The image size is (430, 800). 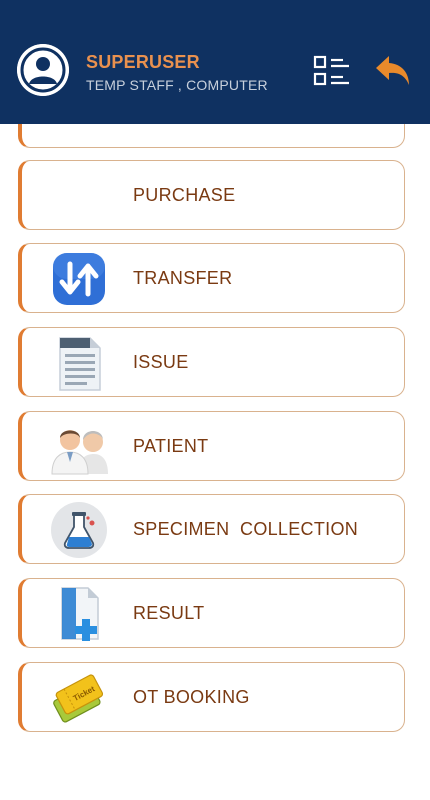 I want to click on menu-item-ot-booking: Ticket OT BOOKING, so click(x=211, y=697).